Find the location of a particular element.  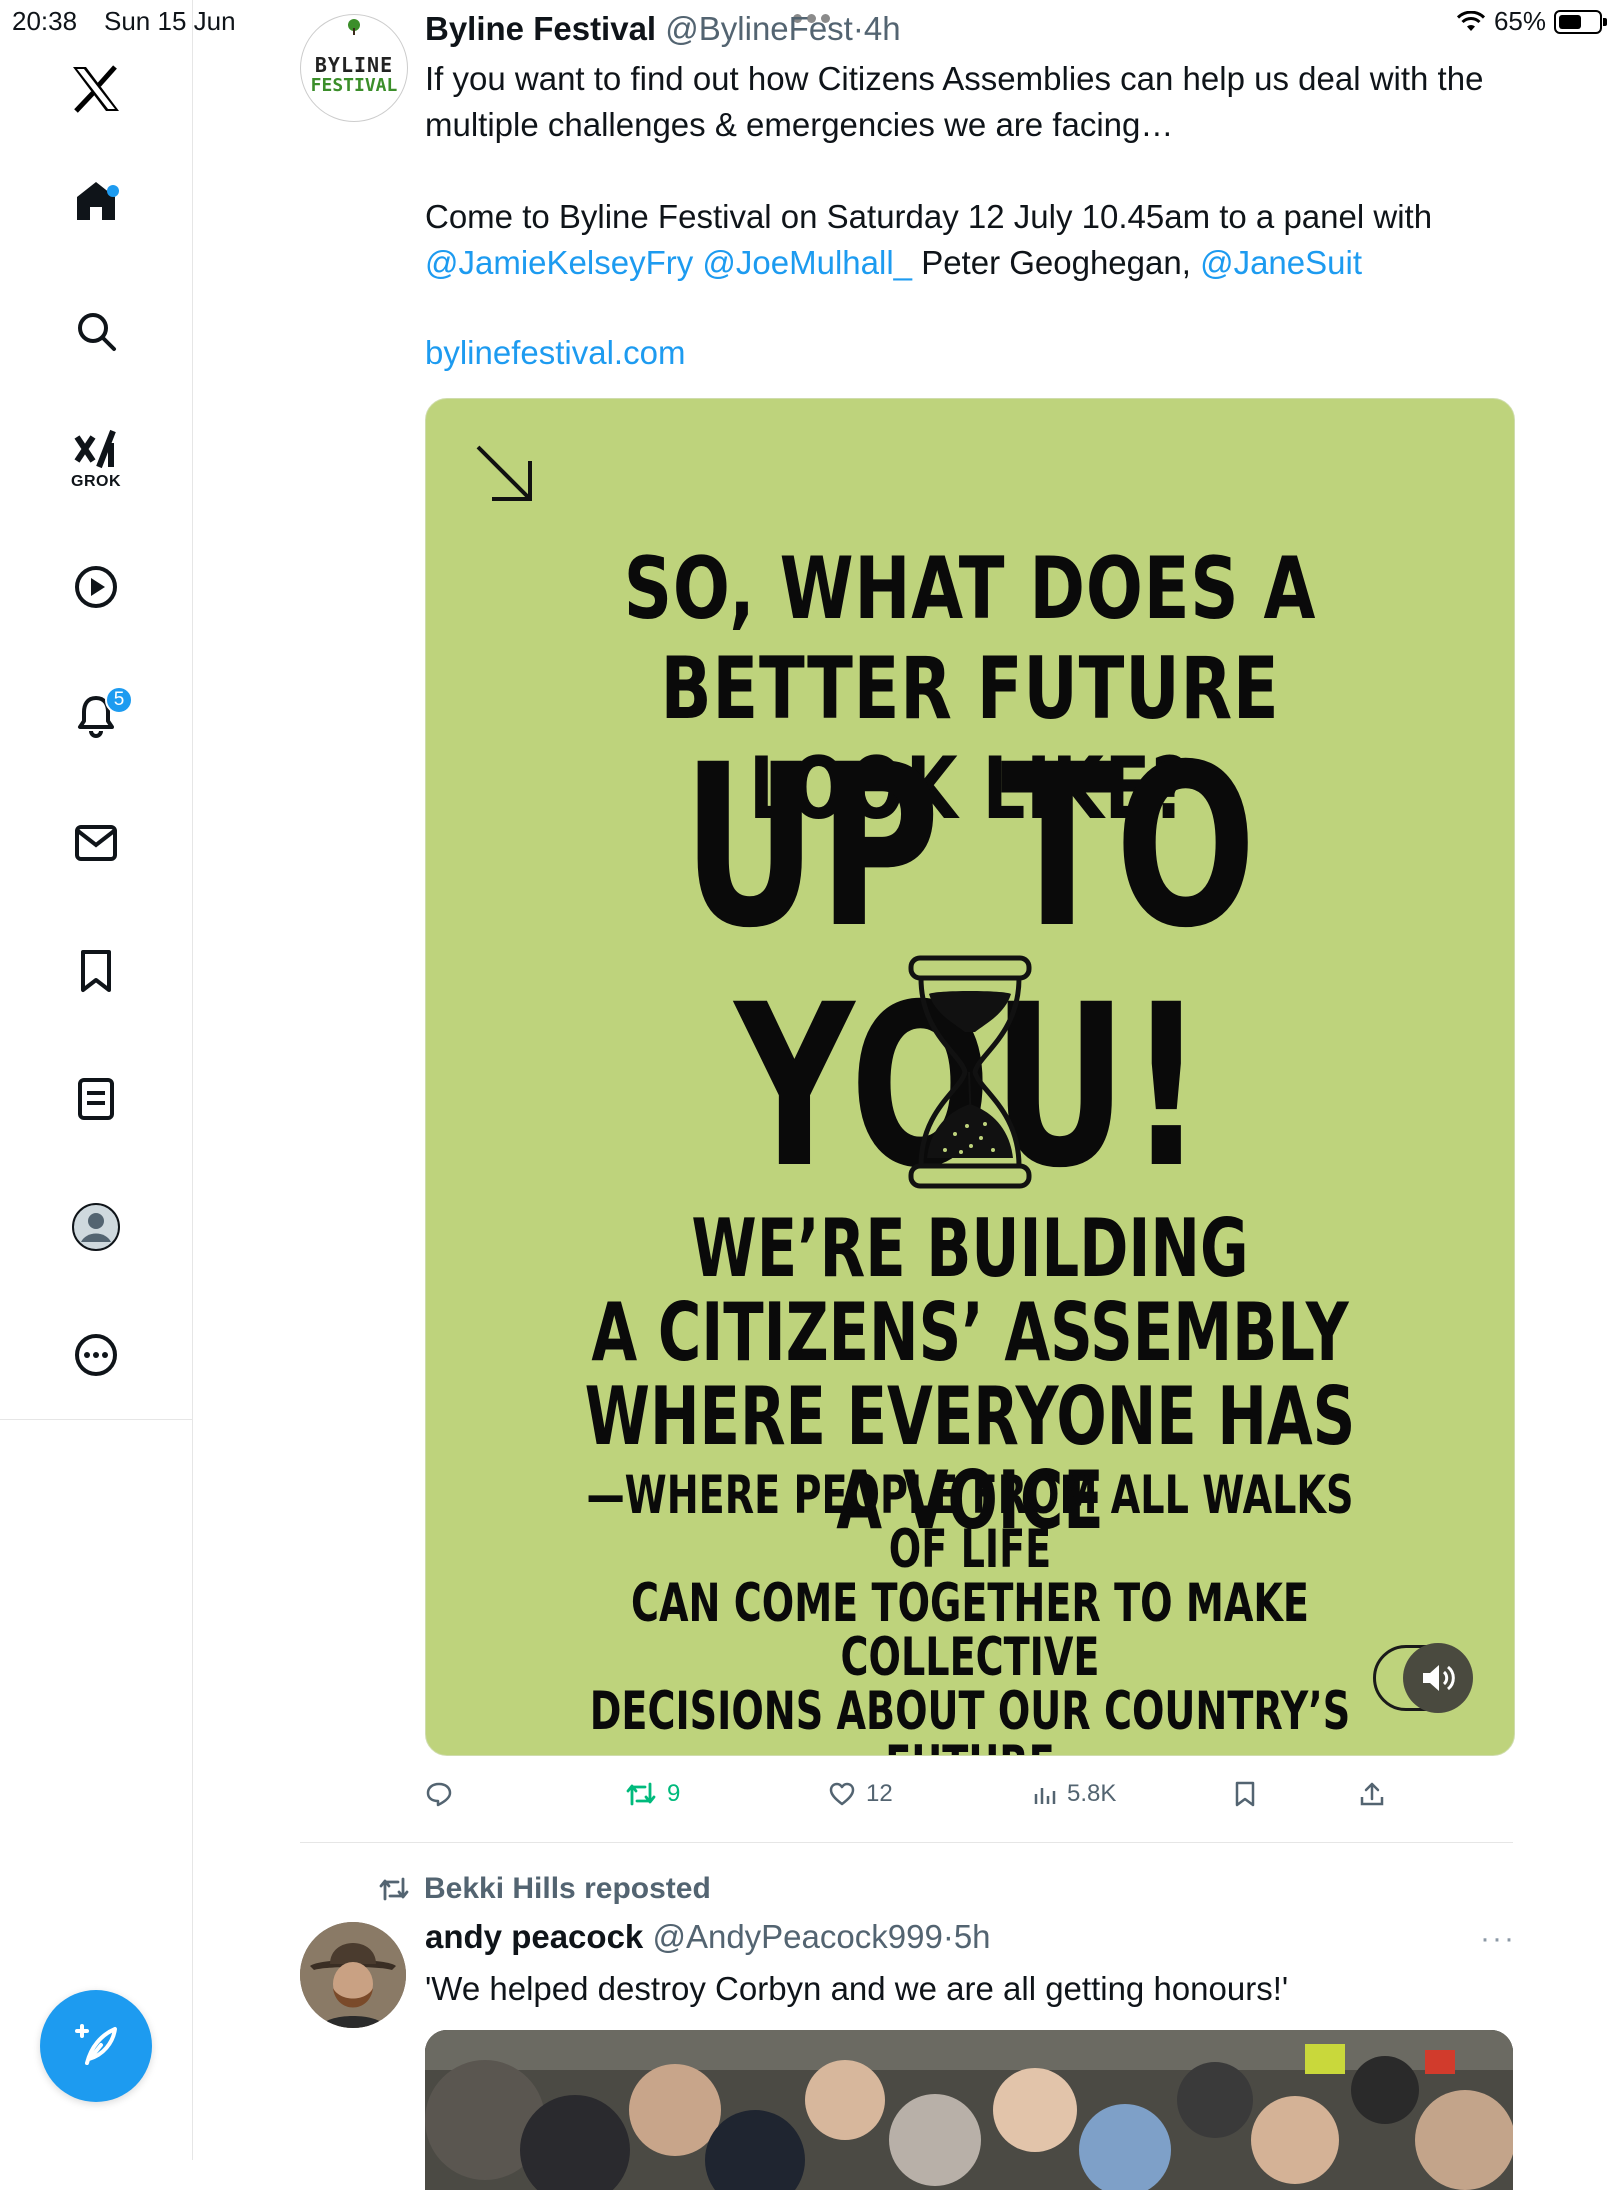

bookmark-button is located at coordinates (1245, 1794).